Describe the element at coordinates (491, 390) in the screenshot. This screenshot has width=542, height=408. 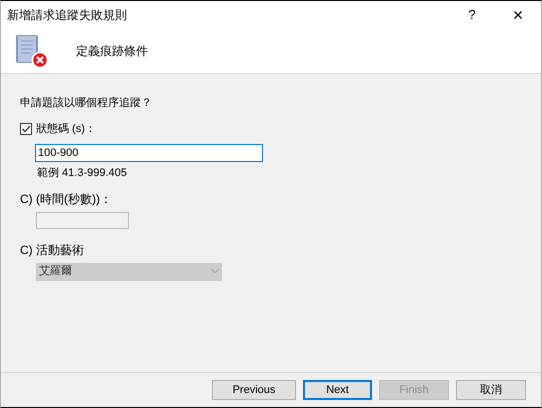
I see `wizard-button: 取消` at that location.